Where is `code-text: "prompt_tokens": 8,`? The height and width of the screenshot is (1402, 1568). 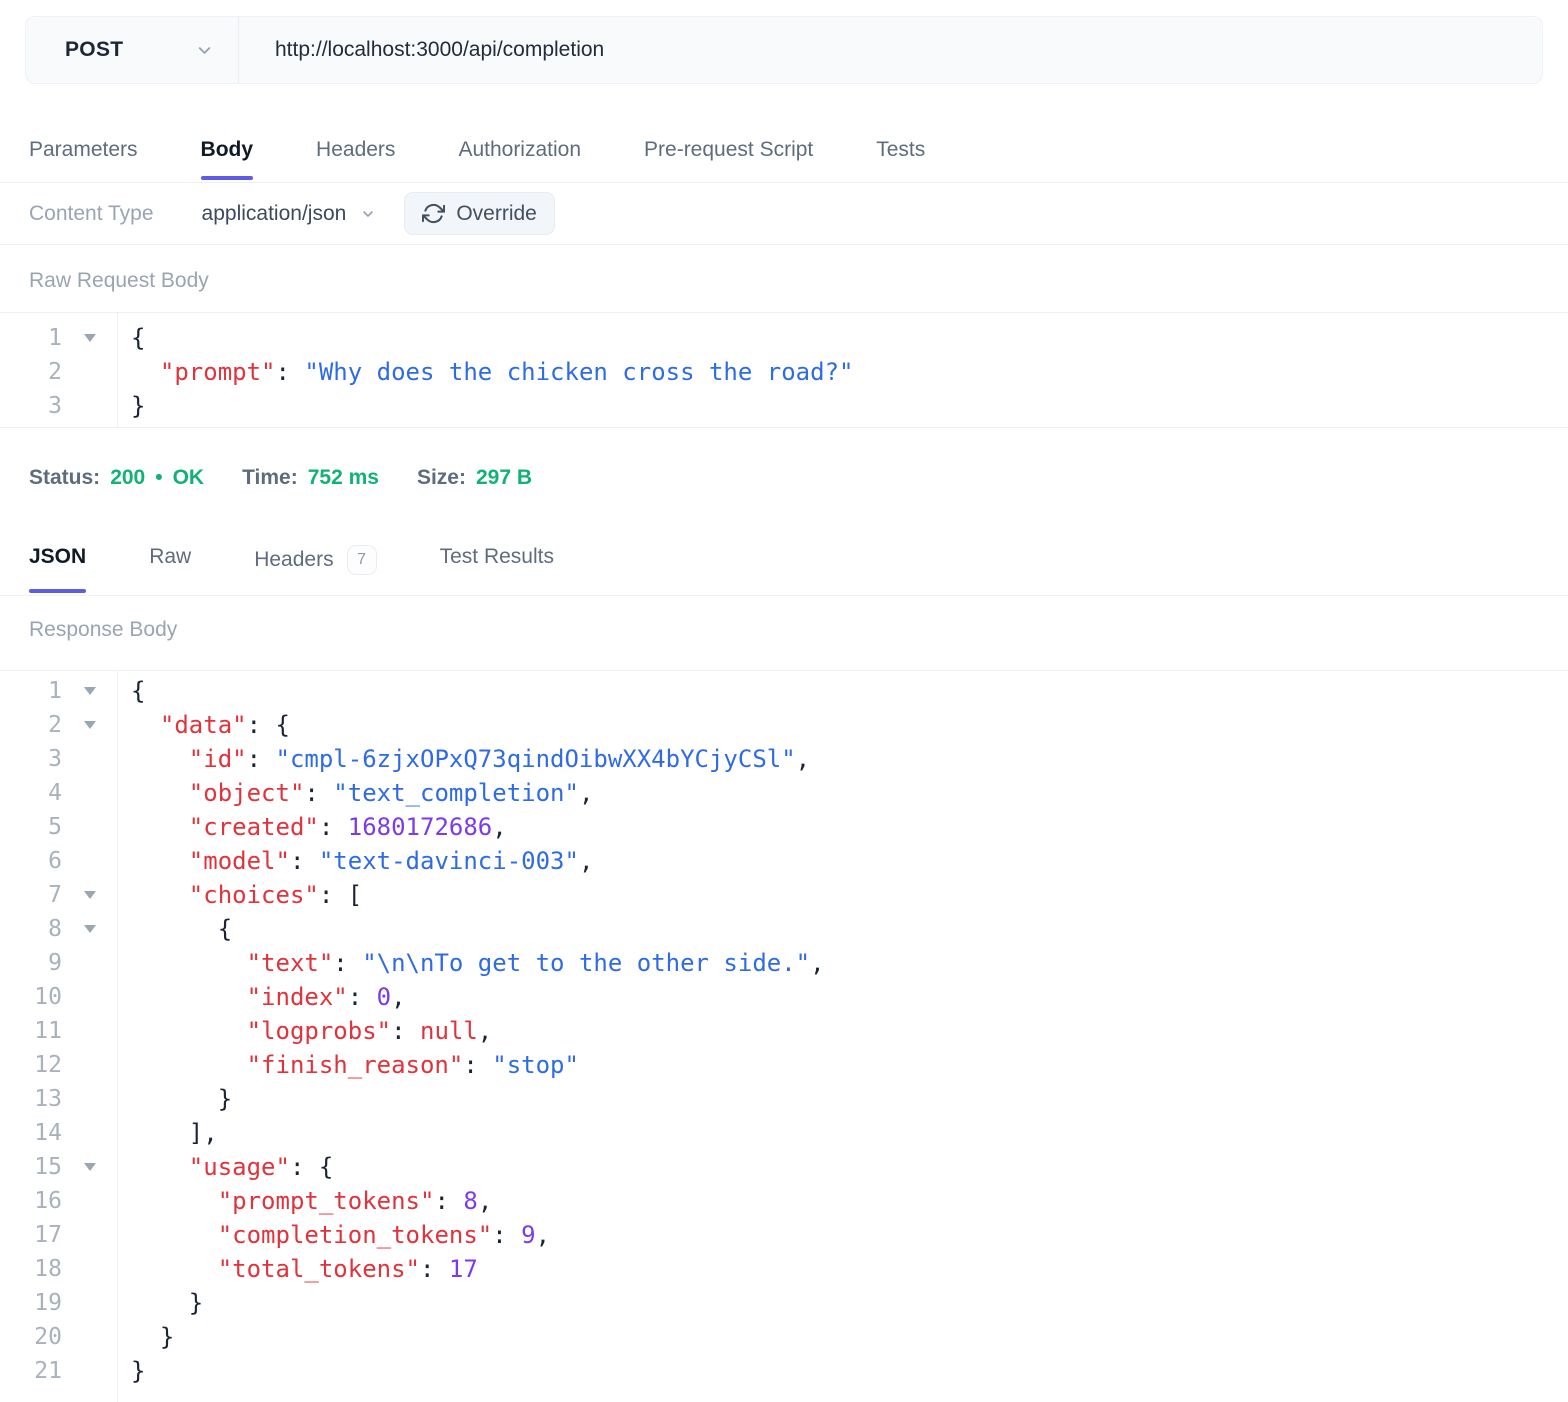 code-text: "prompt_tokens": 8, is located at coordinates (355, 1201).